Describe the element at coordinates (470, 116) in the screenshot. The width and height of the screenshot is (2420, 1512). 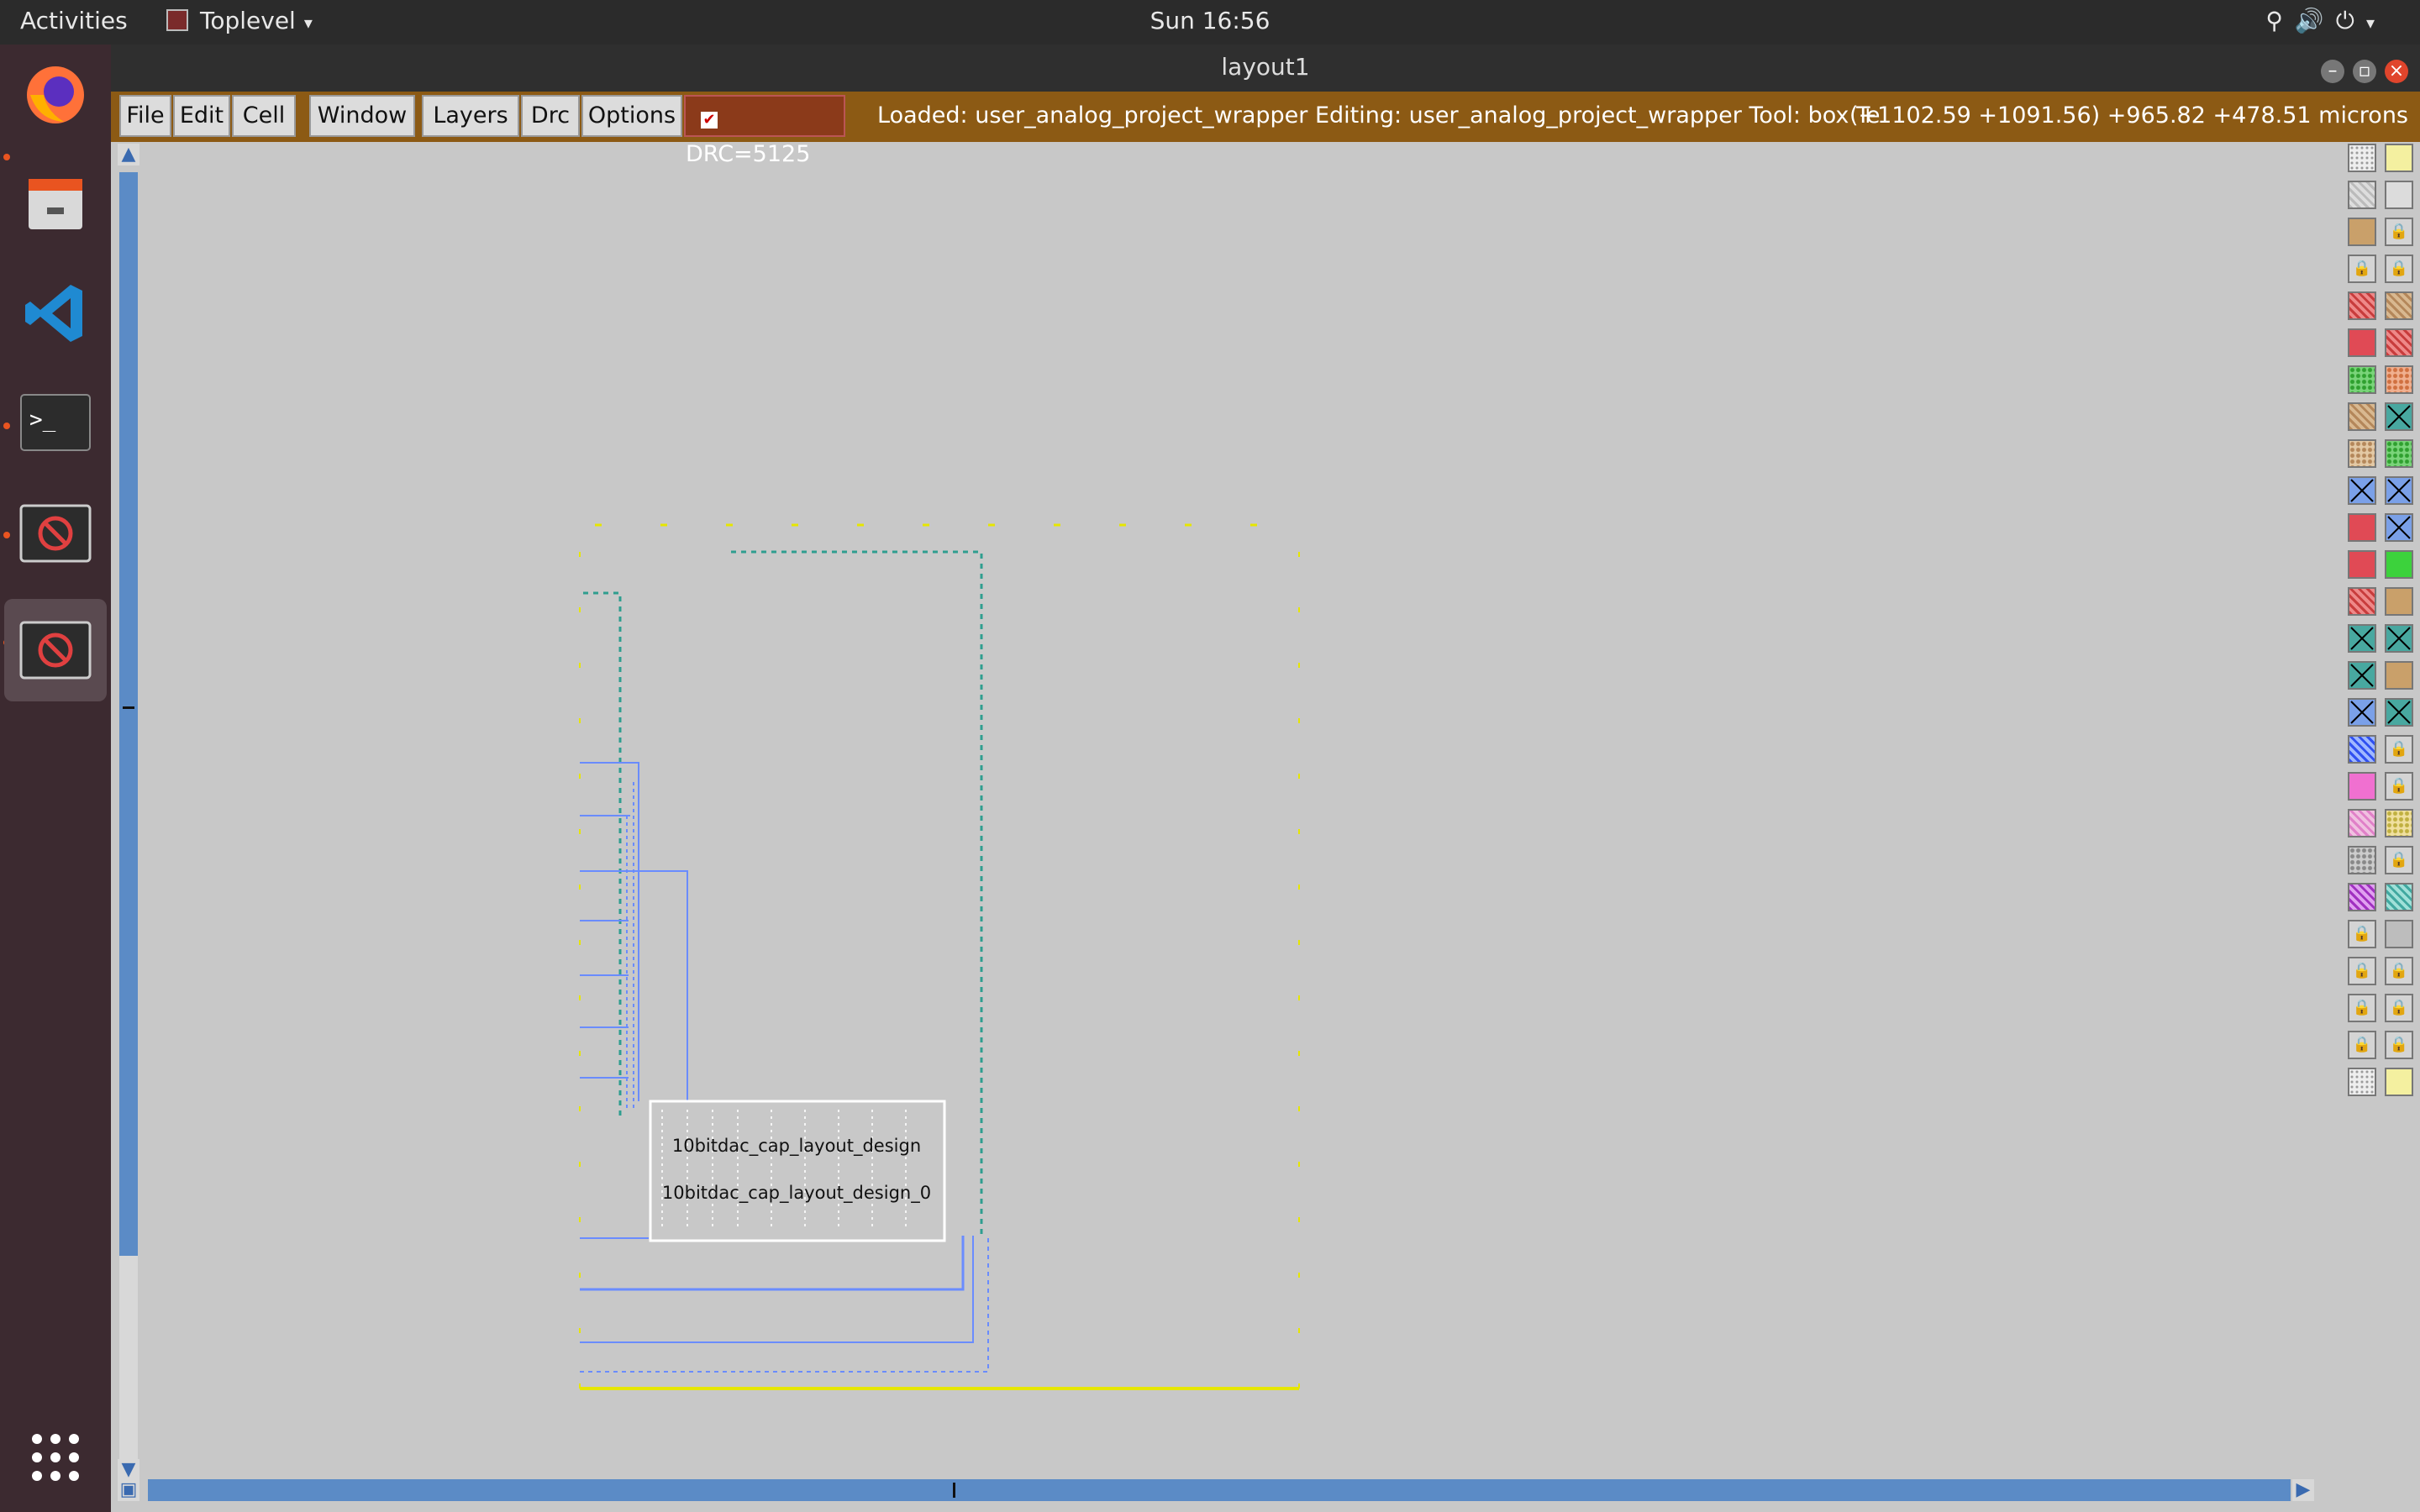
I see `menu-layers: Layers` at that location.